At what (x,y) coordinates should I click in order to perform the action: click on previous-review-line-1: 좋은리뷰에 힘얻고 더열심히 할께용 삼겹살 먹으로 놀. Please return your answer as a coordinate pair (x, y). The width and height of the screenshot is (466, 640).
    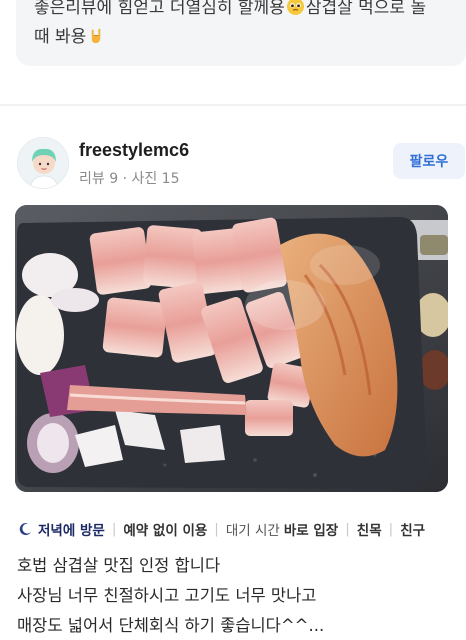
    Looking at the image, I should click on (241, 11).